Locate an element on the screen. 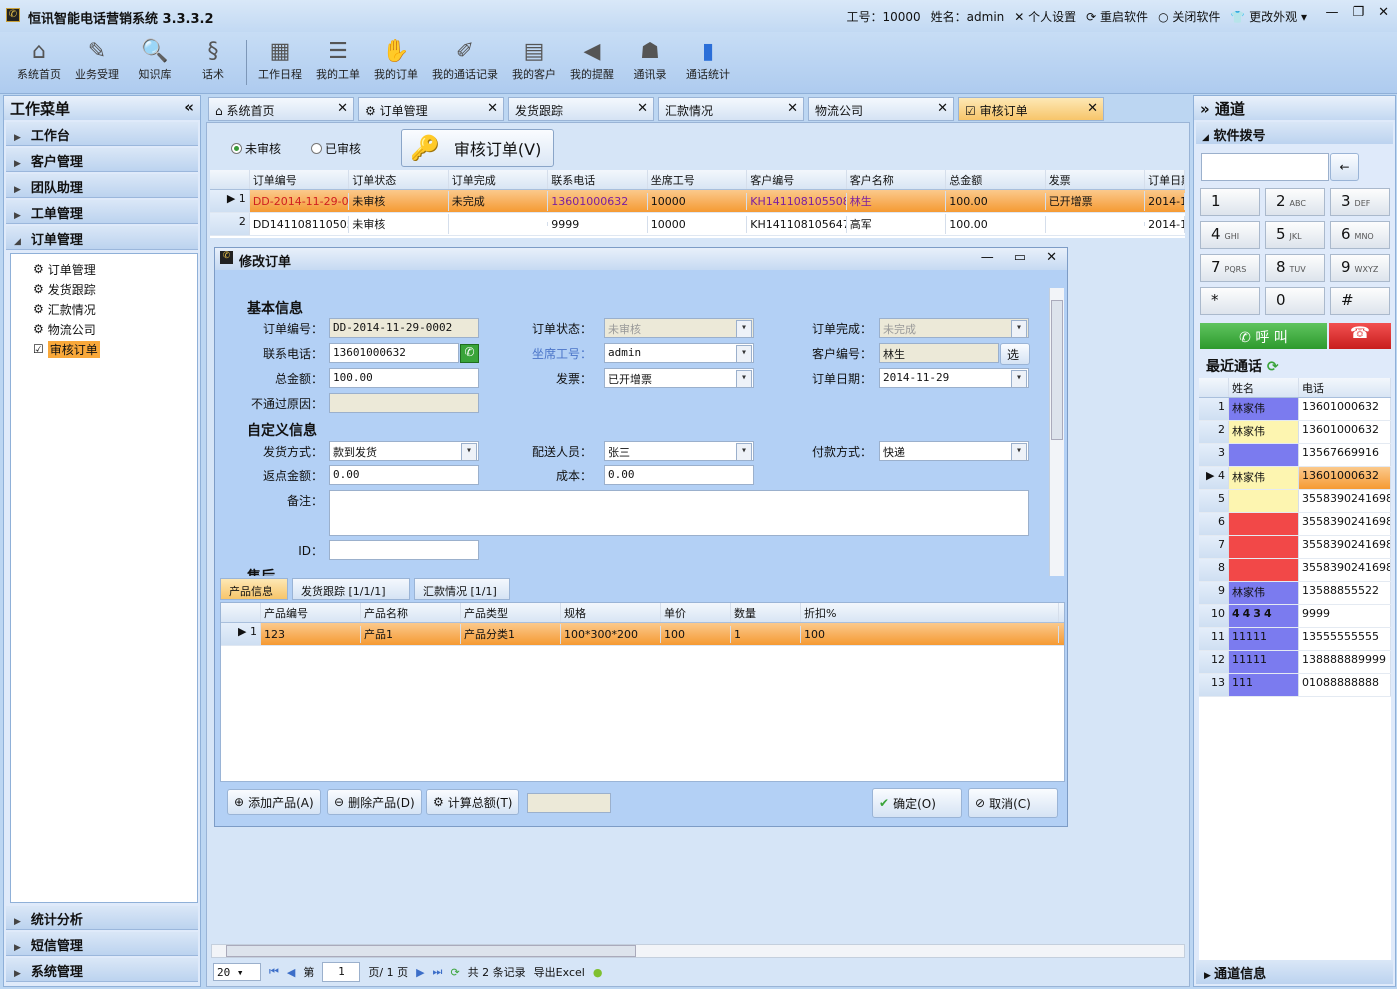  phone-field: 13601000632 is located at coordinates (394, 353).